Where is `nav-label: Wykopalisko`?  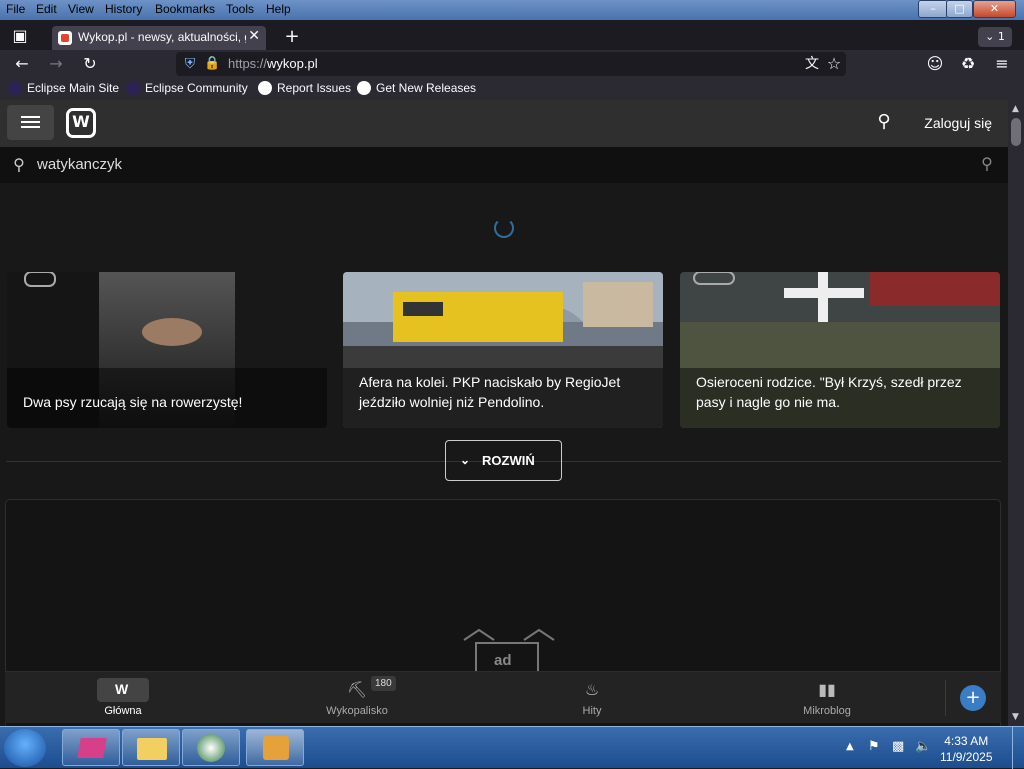
nav-label: Wykopalisko is located at coordinates (357, 711).